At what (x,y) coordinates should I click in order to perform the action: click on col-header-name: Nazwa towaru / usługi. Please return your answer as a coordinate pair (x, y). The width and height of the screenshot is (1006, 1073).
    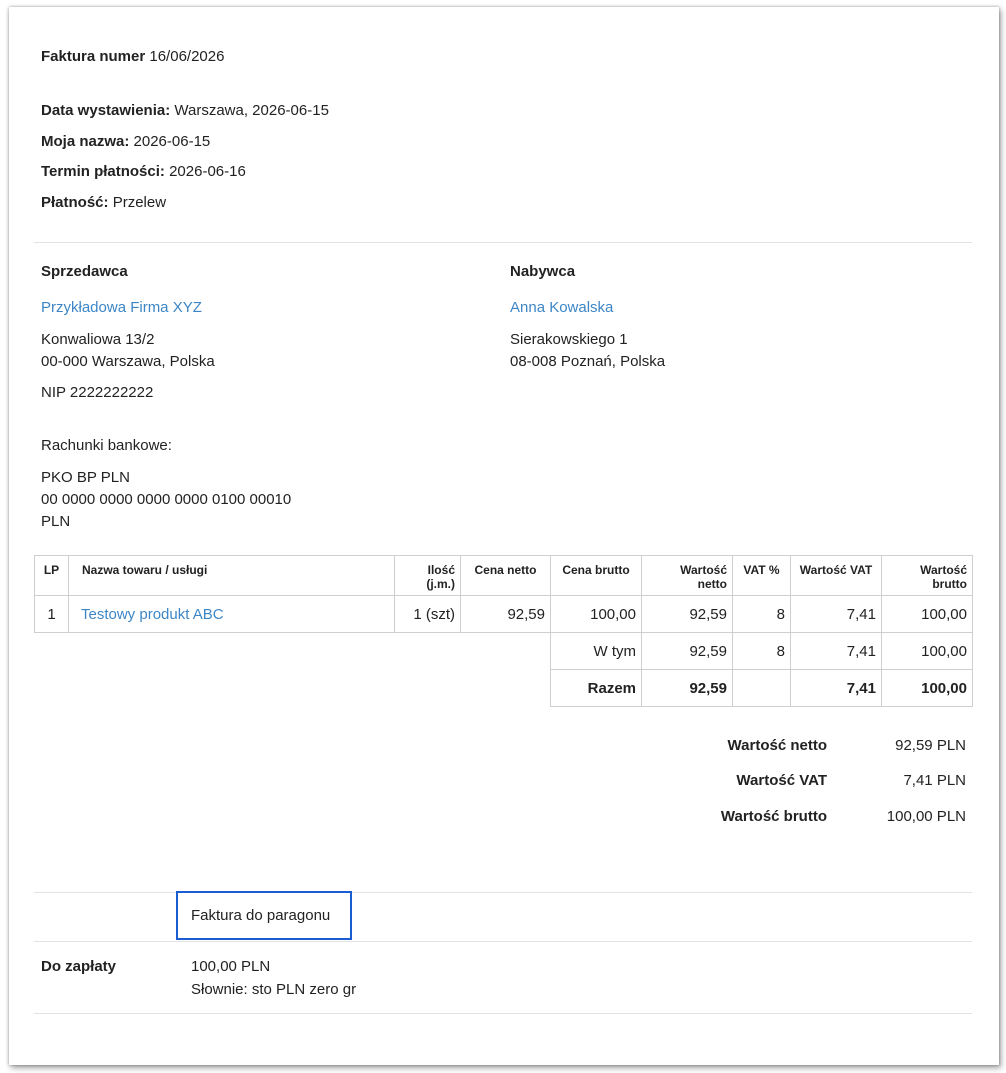
    Looking at the image, I should click on (231, 575).